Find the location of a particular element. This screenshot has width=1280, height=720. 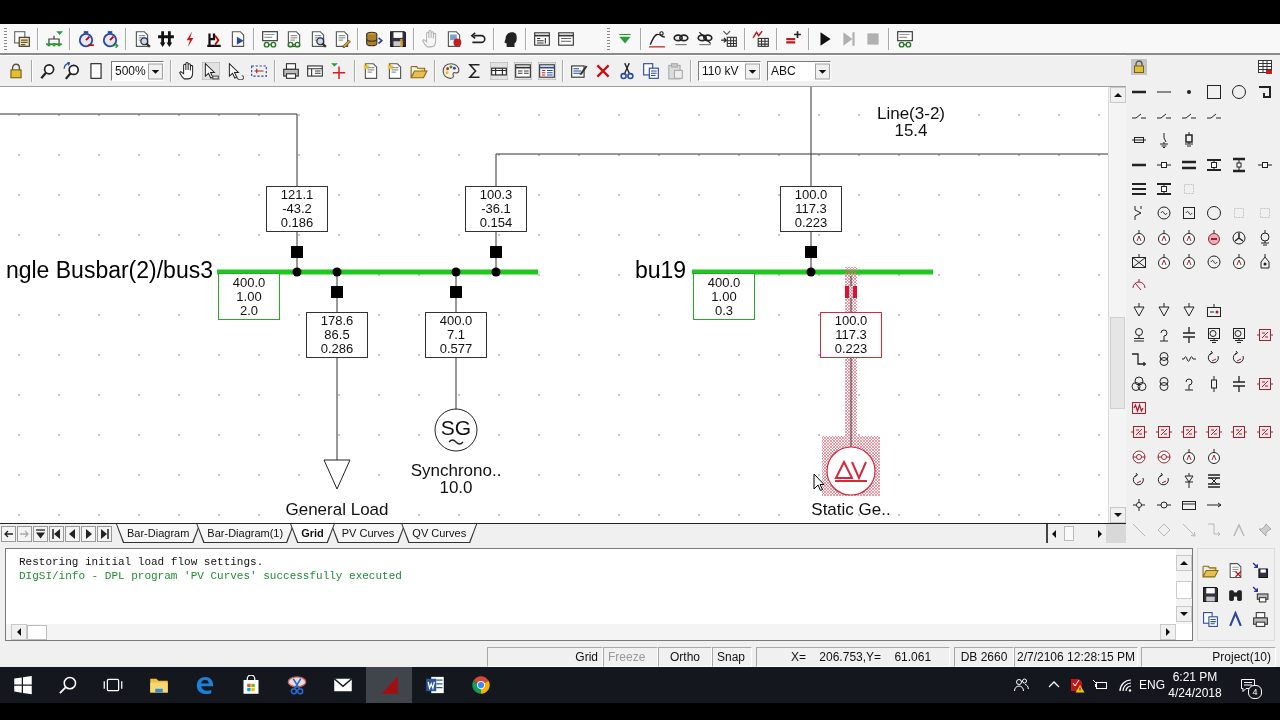

scroll-thumb is located at coordinates (1069, 533).